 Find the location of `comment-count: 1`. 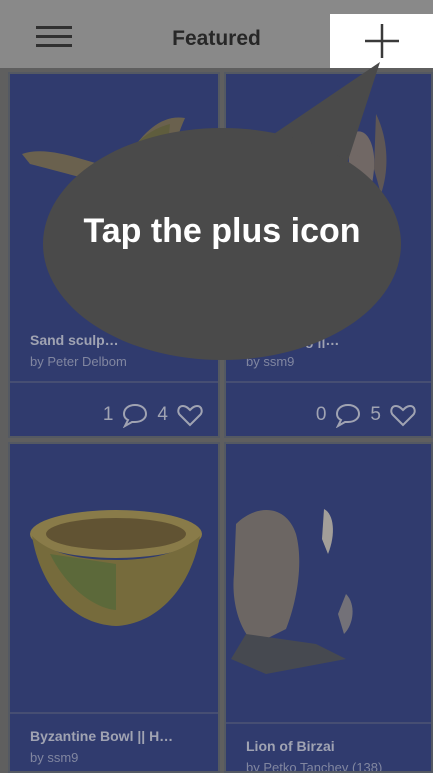

comment-count: 1 is located at coordinates (108, 414).